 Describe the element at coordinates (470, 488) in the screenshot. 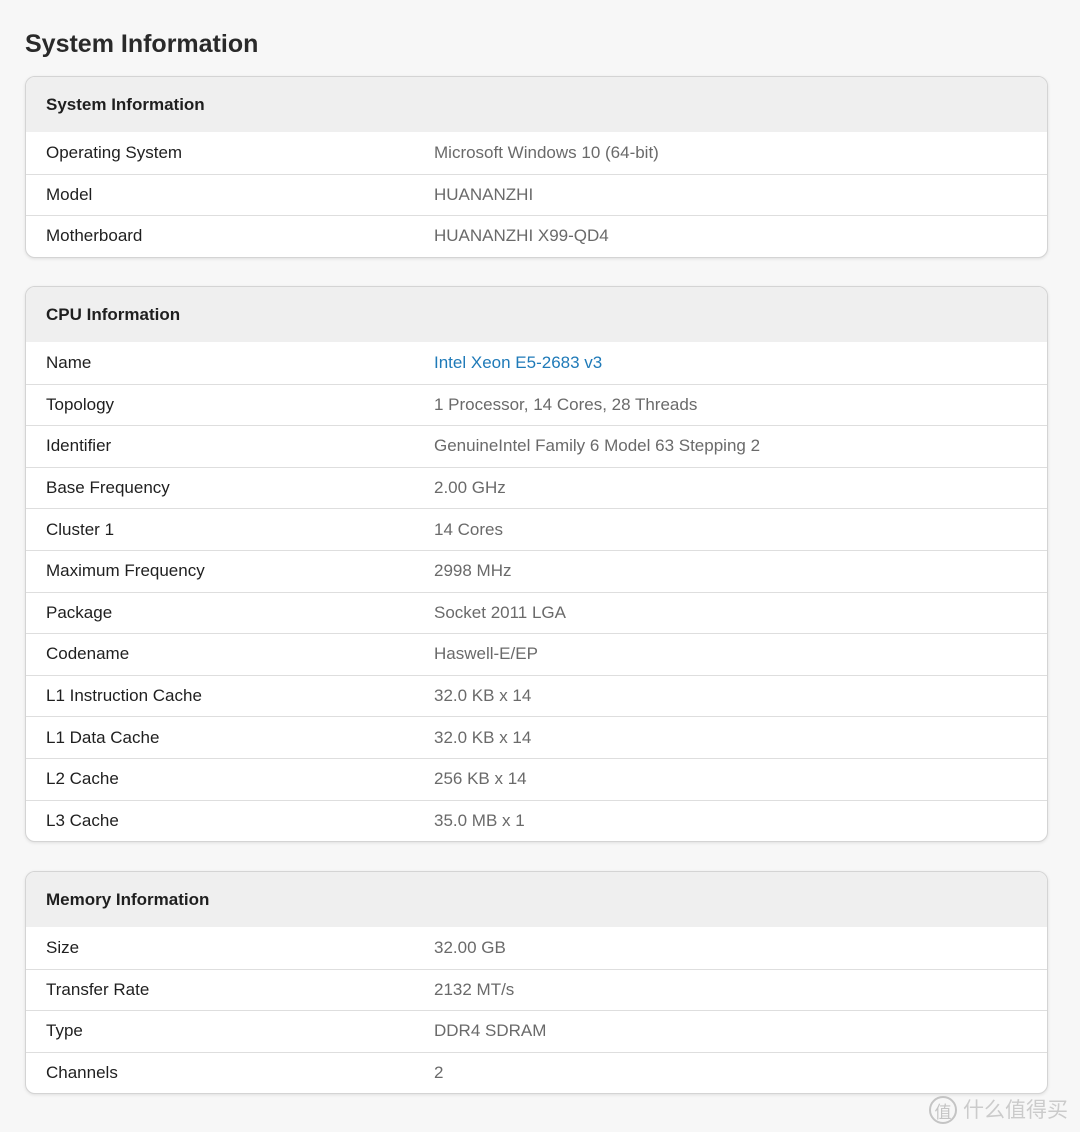

I see `row-value: 2.00 GHz` at that location.